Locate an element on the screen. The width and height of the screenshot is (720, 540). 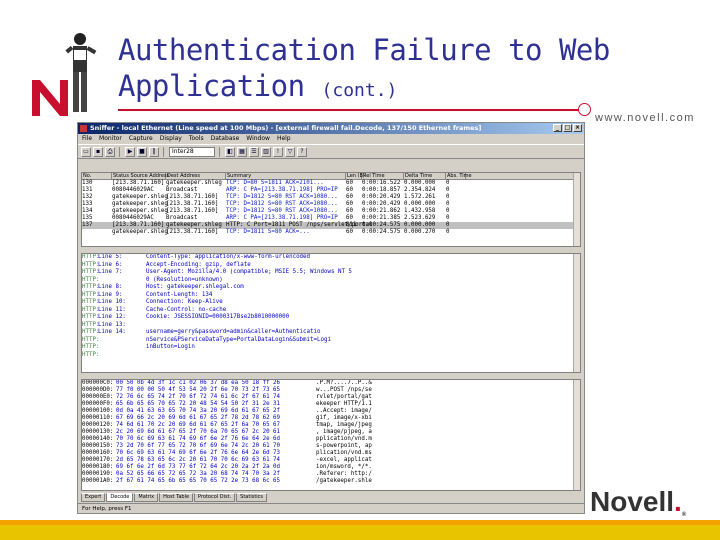
menu-file: File is located at coordinates (87, 139).